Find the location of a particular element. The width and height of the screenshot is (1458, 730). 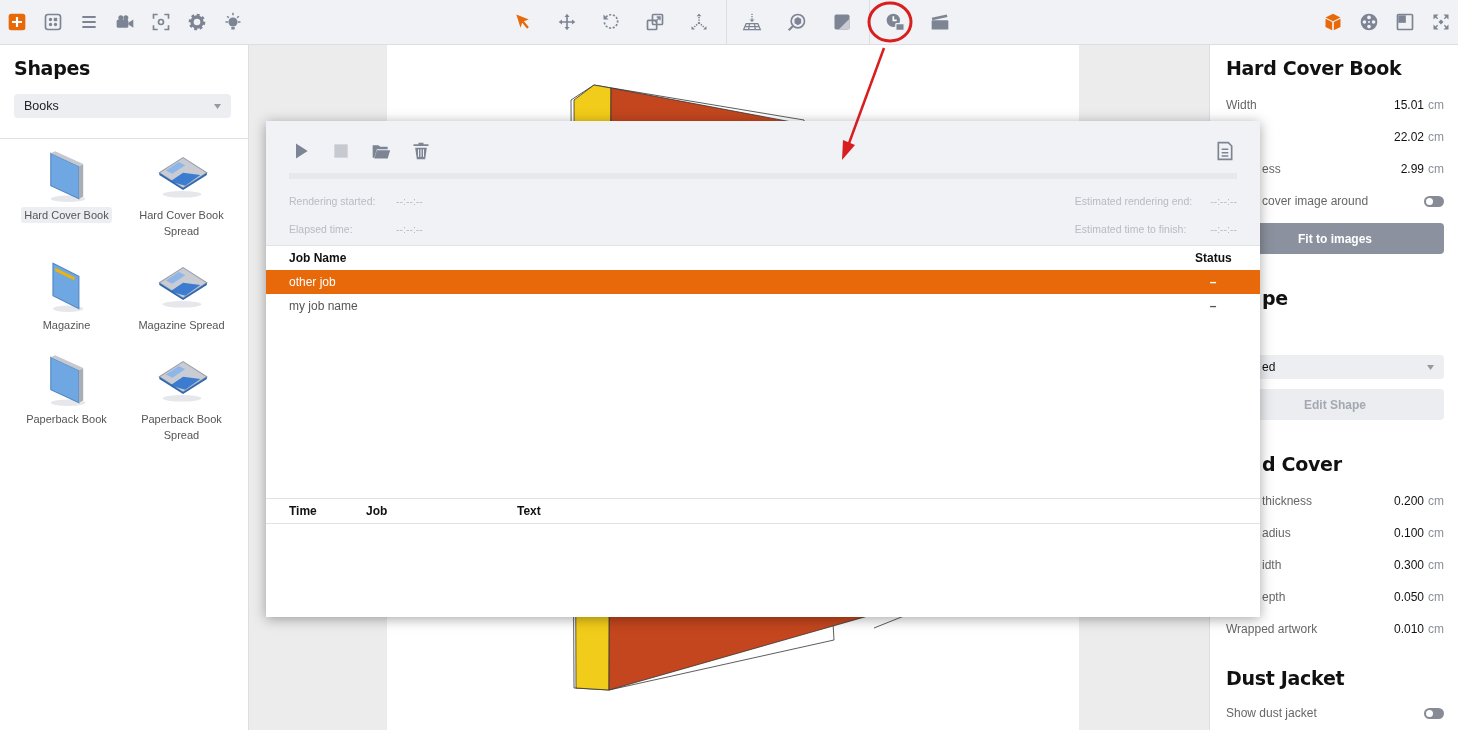

column-header: Time is located at coordinates (303, 511).